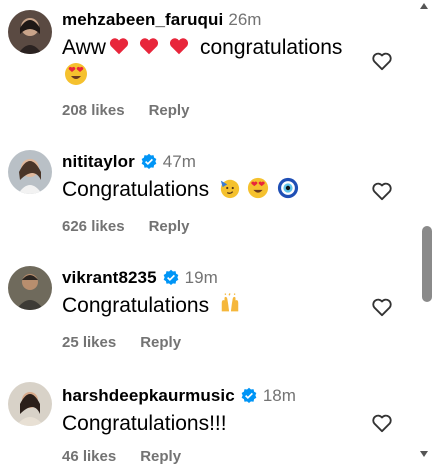 The width and height of the screenshot is (436, 465). I want to click on likes-count: 626 likes, so click(93, 226).